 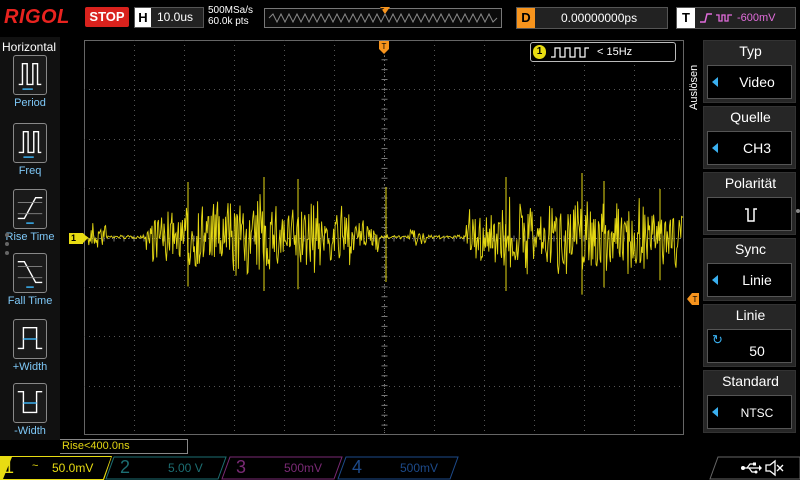 What do you see at coordinates (30, 171) in the screenshot?
I see `frequency-label: Freq` at bounding box center [30, 171].